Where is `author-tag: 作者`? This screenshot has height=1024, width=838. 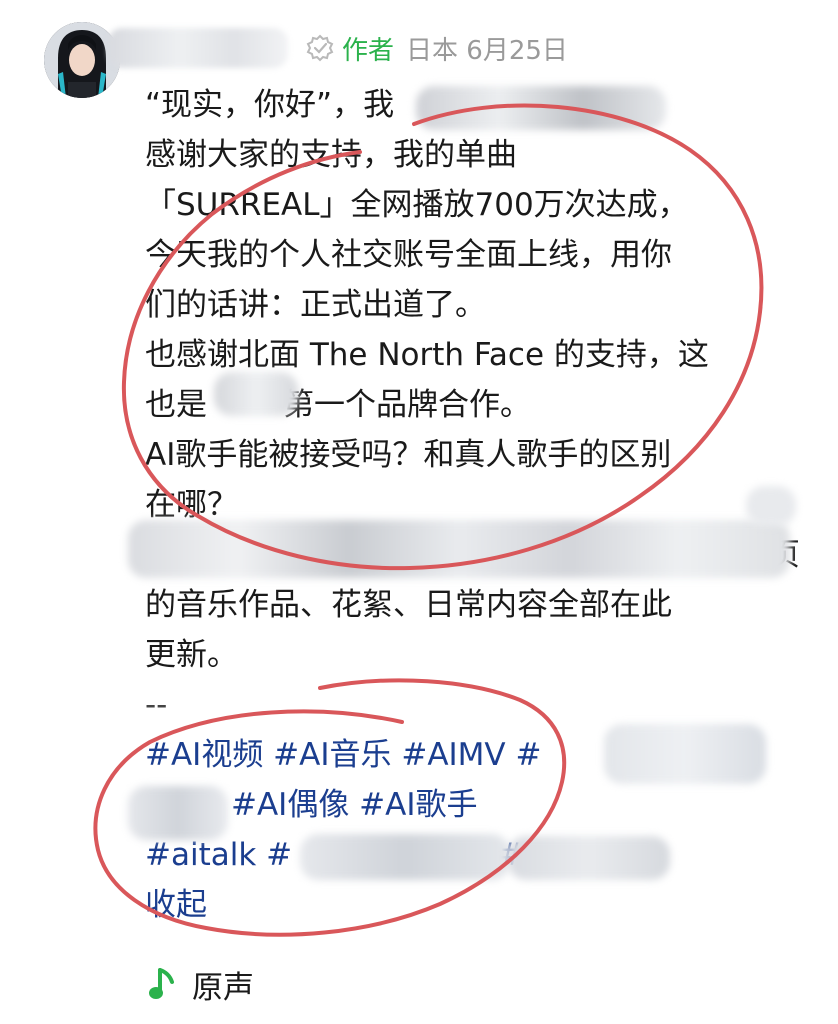 author-tag: 作者 is located at coordinates (368, 50).